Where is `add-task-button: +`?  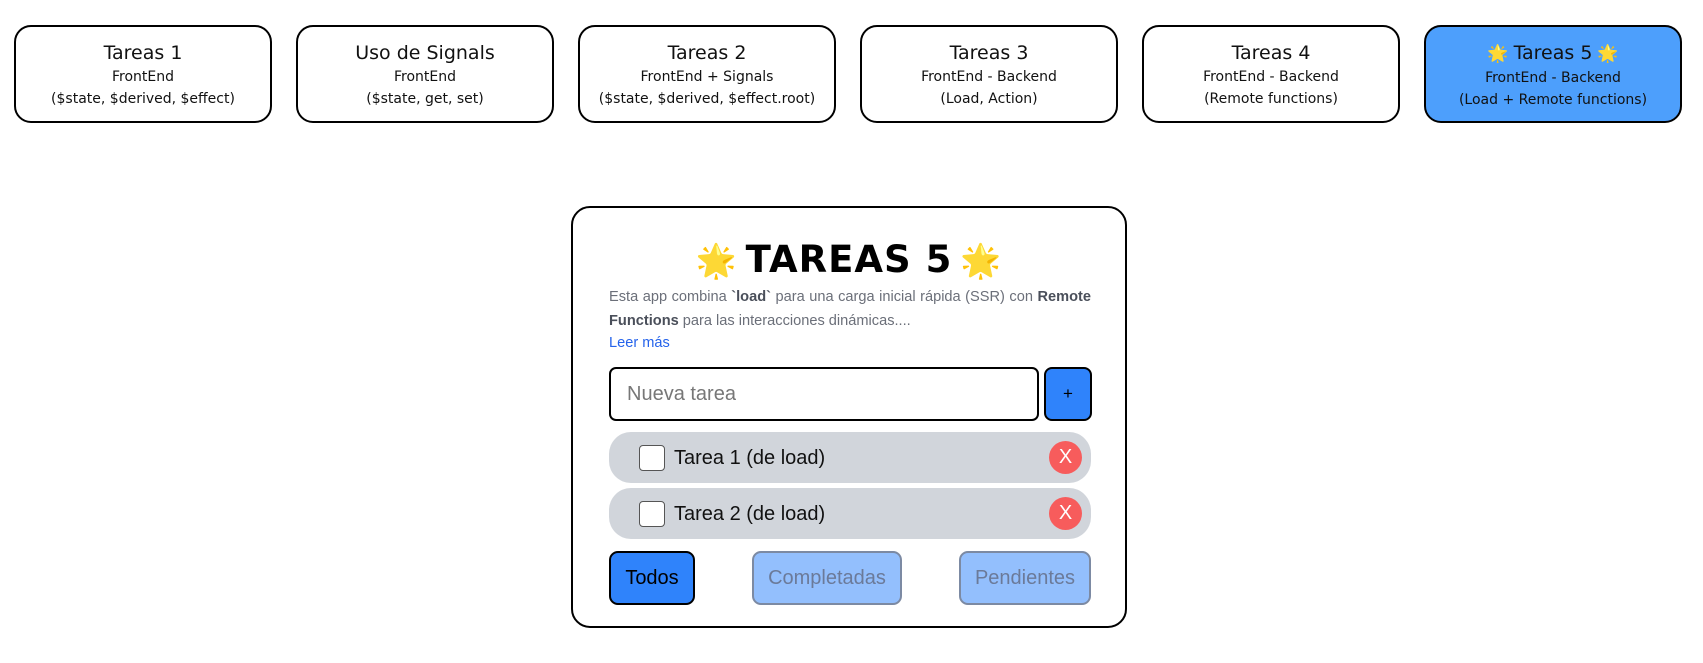 add-task-button: + is located at coordinates (1068, 394).